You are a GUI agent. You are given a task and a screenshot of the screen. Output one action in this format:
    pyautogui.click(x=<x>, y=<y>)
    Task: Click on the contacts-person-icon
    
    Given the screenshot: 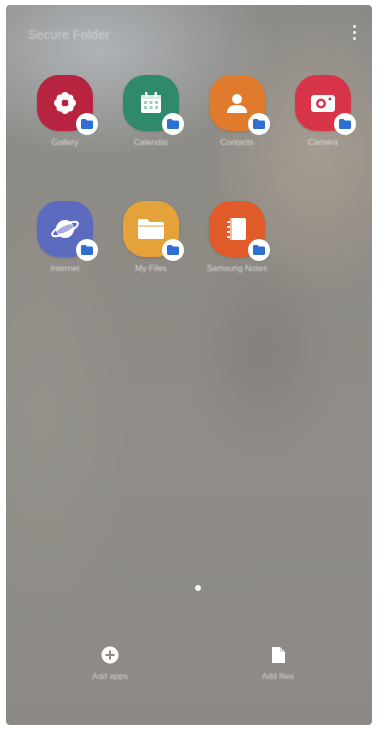 What is the action you would take?
    pyautogui.click(x=239, y=105)
    